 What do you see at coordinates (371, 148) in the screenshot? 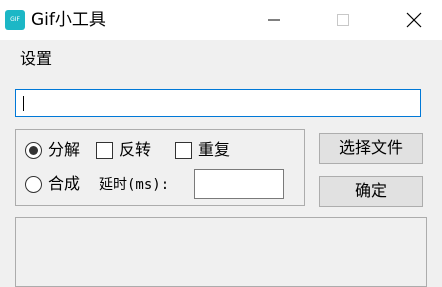
I see `select-file-button: 选择文件` at bounding box center [371, 148].